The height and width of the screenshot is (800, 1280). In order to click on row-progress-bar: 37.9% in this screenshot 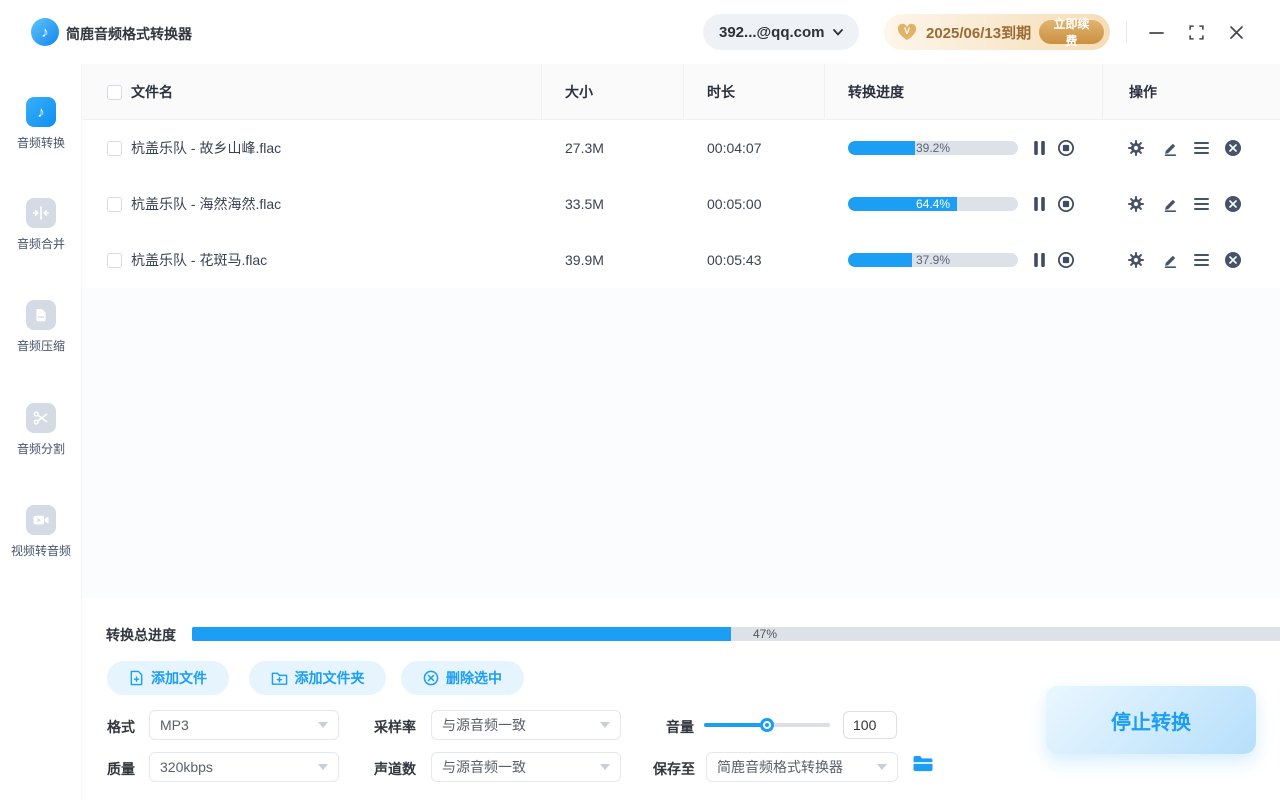, I will do `click(933, 260)`.